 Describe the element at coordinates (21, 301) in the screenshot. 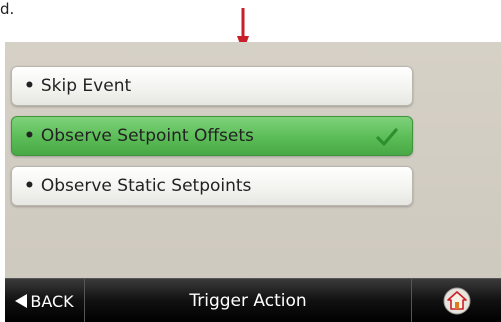

I see `left-triangle-icon` at that location.